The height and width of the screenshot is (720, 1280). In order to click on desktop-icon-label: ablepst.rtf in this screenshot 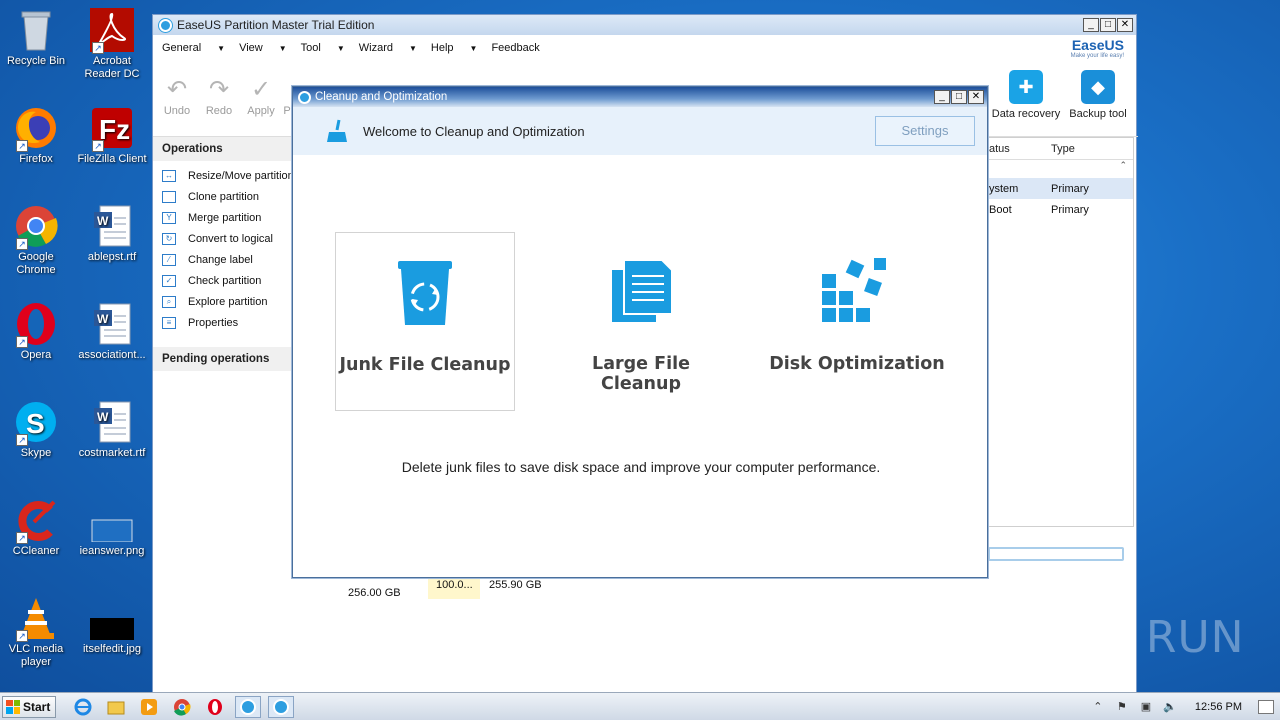, I will do `click(112, 257)`.